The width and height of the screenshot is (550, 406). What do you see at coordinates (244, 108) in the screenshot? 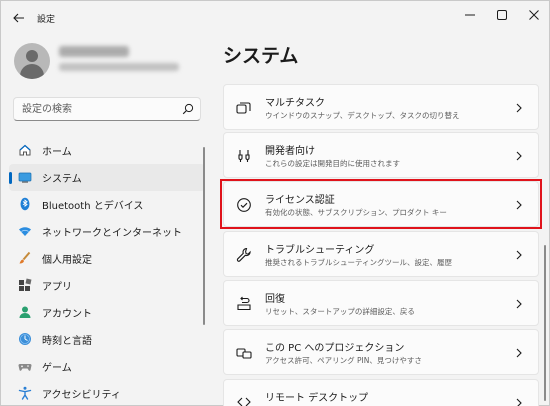
I see `multitasking-icon` at bounding box center [244, 108].